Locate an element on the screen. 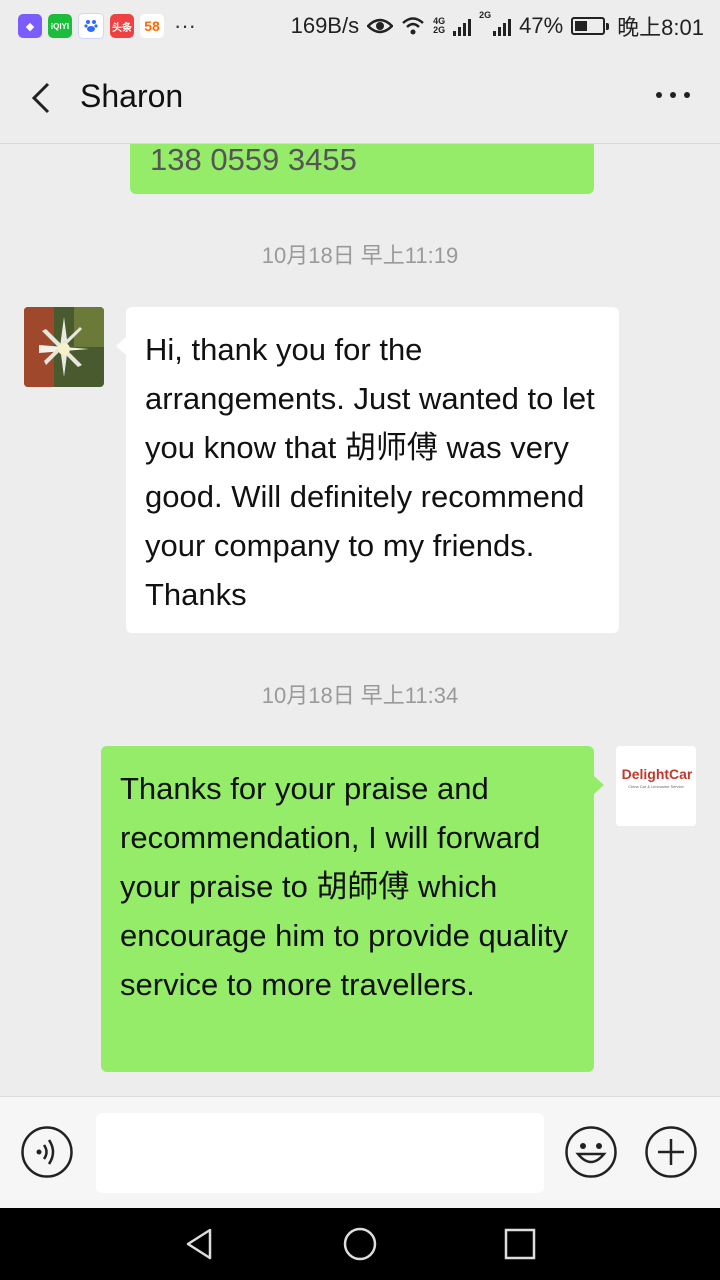  iqiyi-icon: iQIYI is located at coordinates (60, 26).